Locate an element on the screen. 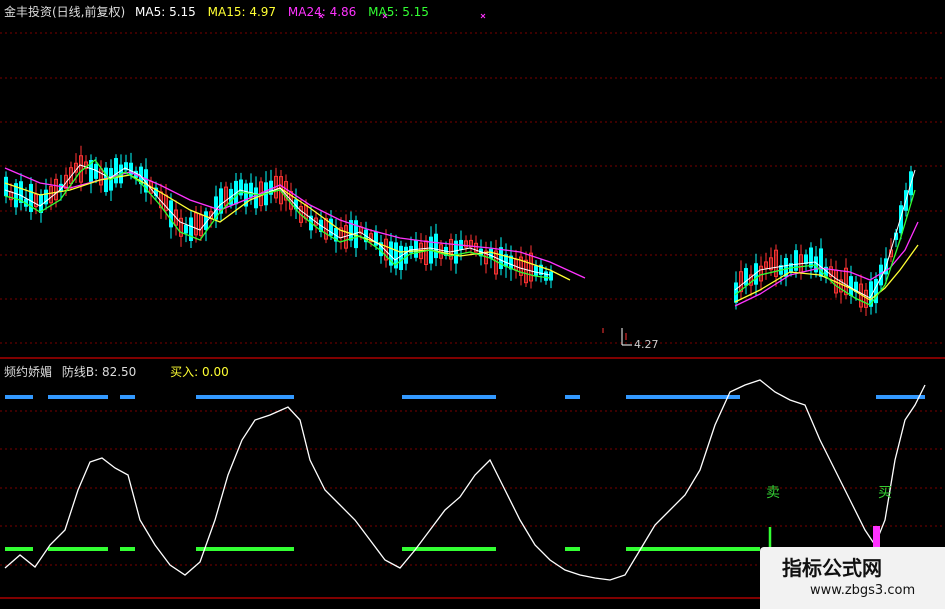 This screenshot has height=609, width=945. ma5-green-indicator: MA5: 5.15 is located at coordinates (398, 12).